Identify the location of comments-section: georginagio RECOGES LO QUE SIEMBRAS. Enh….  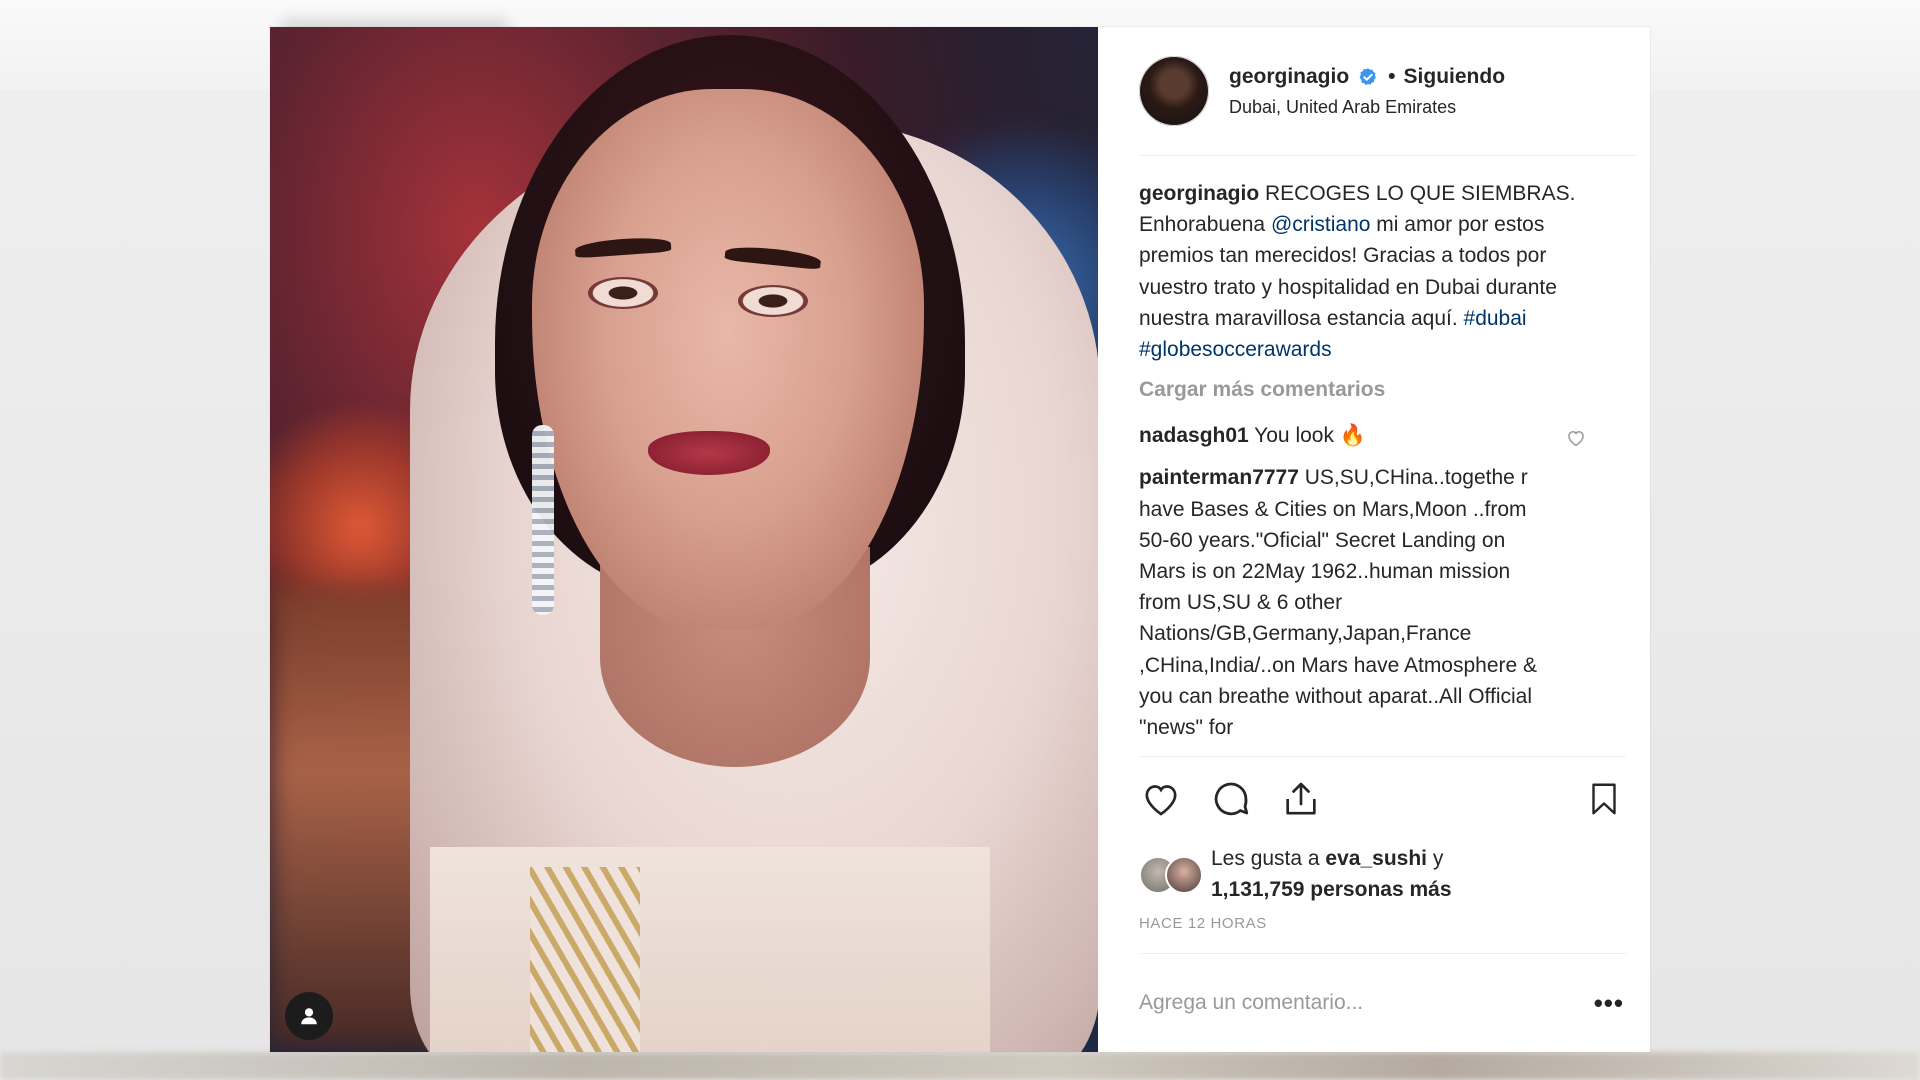
(1388, 456).